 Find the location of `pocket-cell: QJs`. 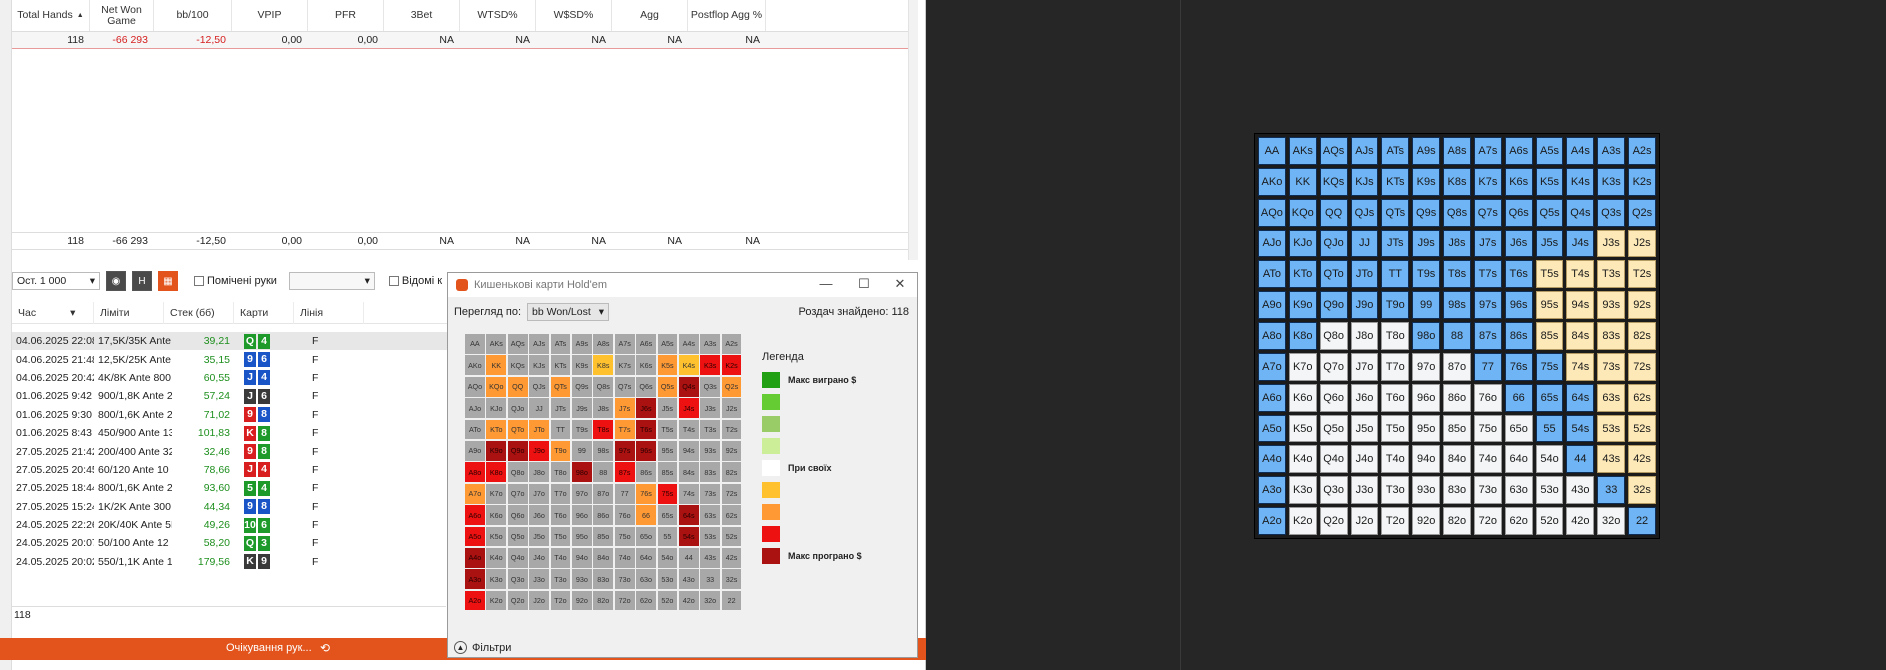

pocket-cell: QJs is located at coordinates (539, 386).